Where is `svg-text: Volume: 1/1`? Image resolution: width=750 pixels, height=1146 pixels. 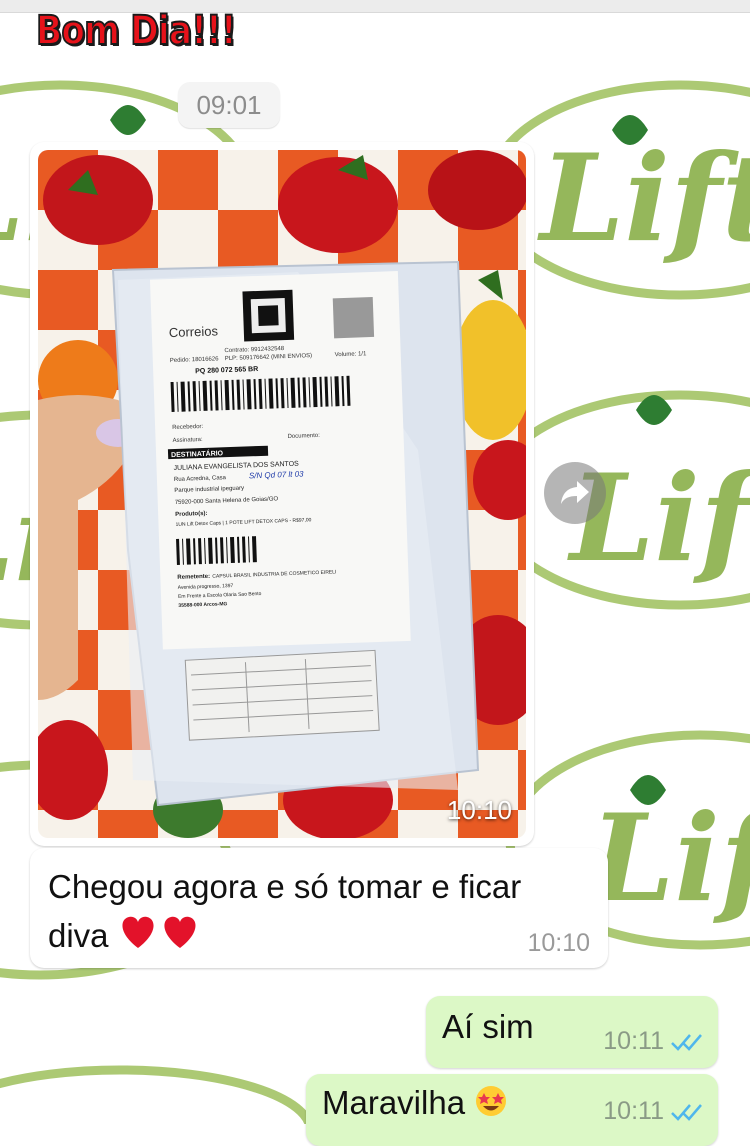 svg-text: Volume: 1/1 is located at coordinates (351, 354).